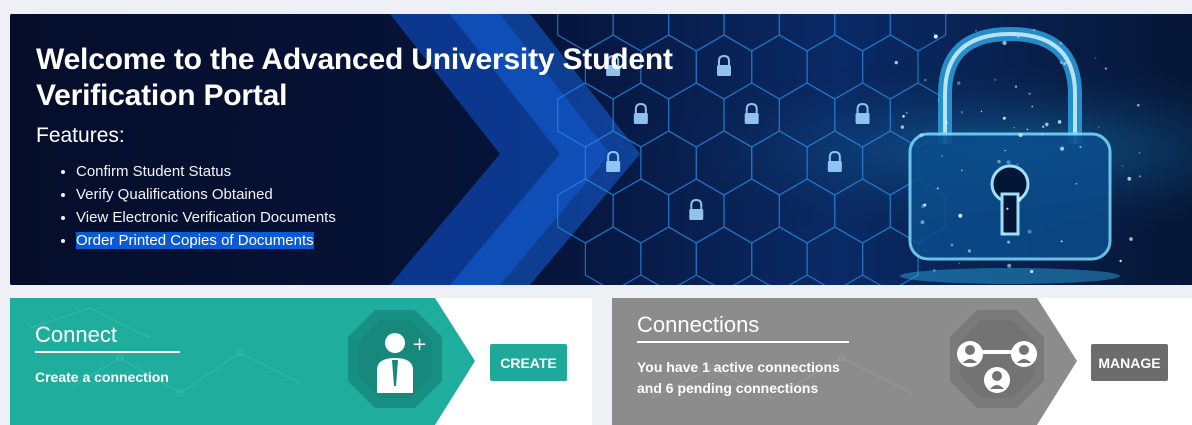  I want to click on connect-card: + Connect Create a connection CREATE, so click(301, 361).